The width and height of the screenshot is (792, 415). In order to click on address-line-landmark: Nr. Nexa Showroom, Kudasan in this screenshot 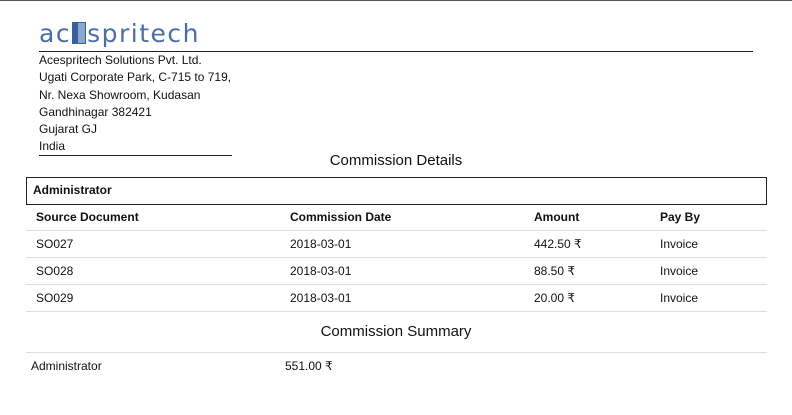, I will do `click(120, 94)`.